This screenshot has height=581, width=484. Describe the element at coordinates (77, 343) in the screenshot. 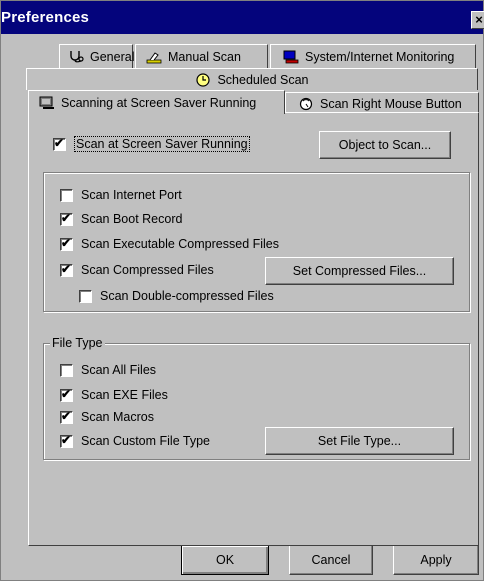

I see `file-type-legend: File Type` at that location.